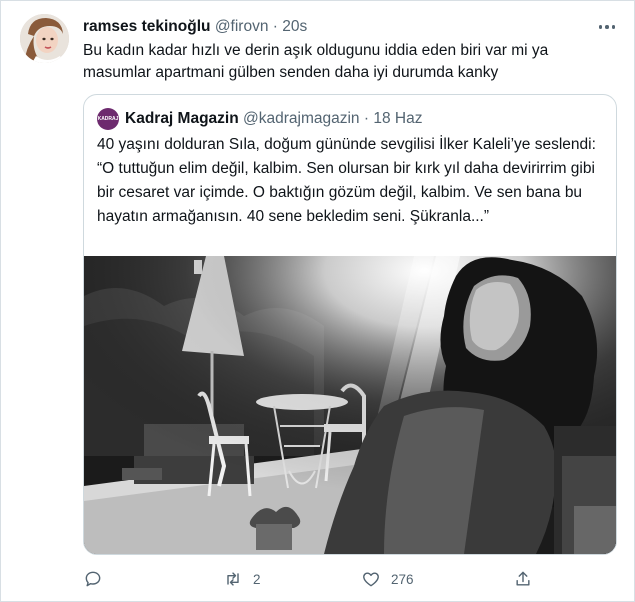 This screenshot has width=635, height=602. Describe the element at coordinates (257, 579) in the screenshot. I see `retweet-count: 2` at that location.